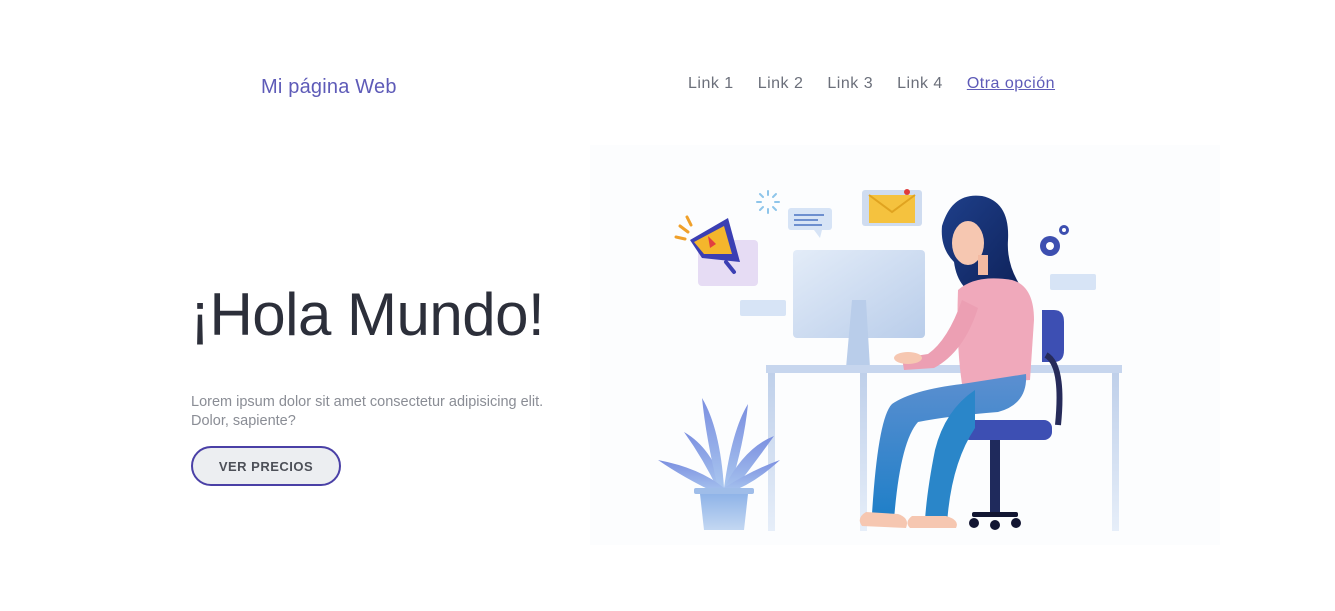 The width and height of the screenshot is (1335, 611). I want to click on main-nav: Link 1 Link 2 Link 3 Link 4 Otra opción, so click(871, 84).